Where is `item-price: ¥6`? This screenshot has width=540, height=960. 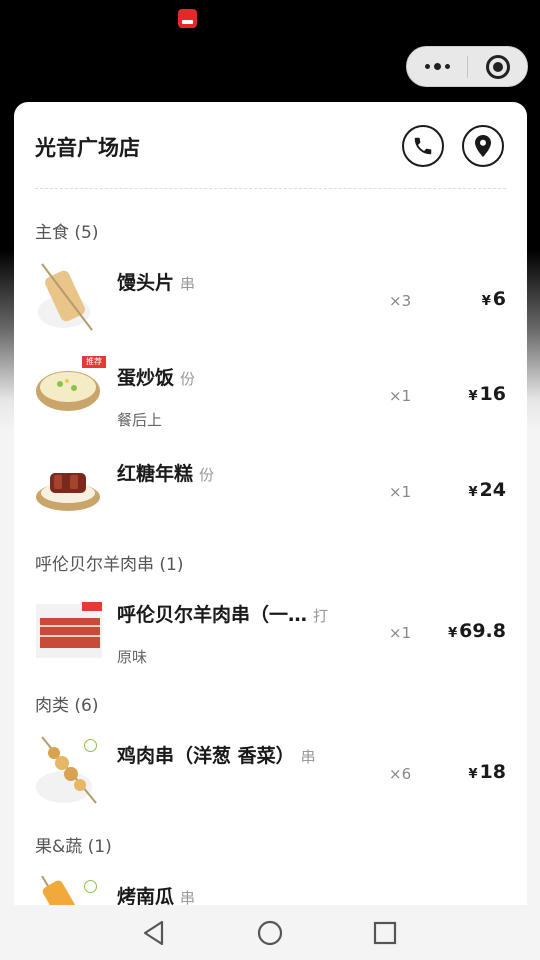
item-price: ¥6 is located at coordinates (493, 299).